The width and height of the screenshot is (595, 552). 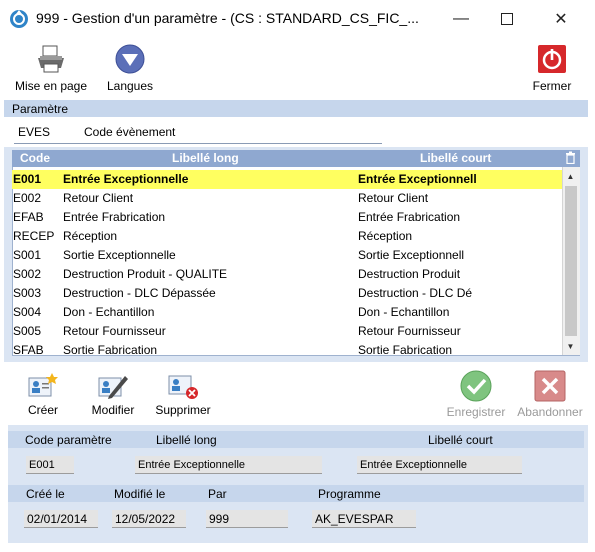 What do you see at coordinates (145, 274) in the screenshot?
I see `cell-long: Destruction Produit - QUALITE` at bounding box center [145, 274].